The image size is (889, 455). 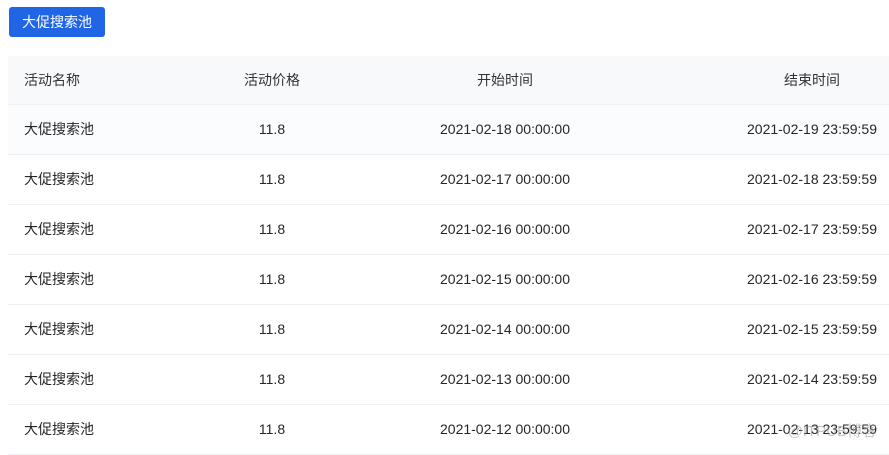 I want to click on header-price: 活动价格, so click(x=272, y=80).